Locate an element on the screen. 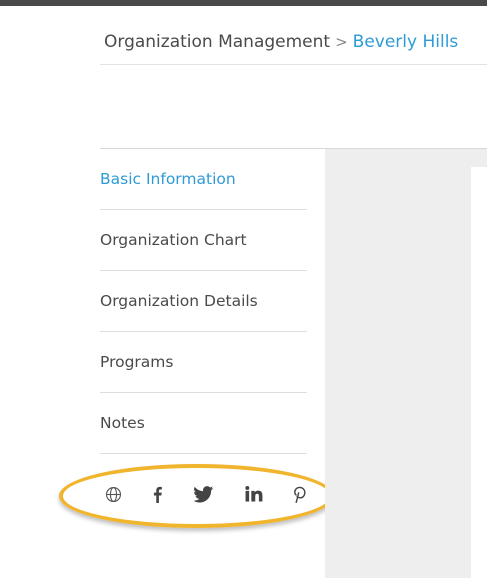 This screenshot has width=487, height=578. globe-icon is located at coordinates (113, 494).